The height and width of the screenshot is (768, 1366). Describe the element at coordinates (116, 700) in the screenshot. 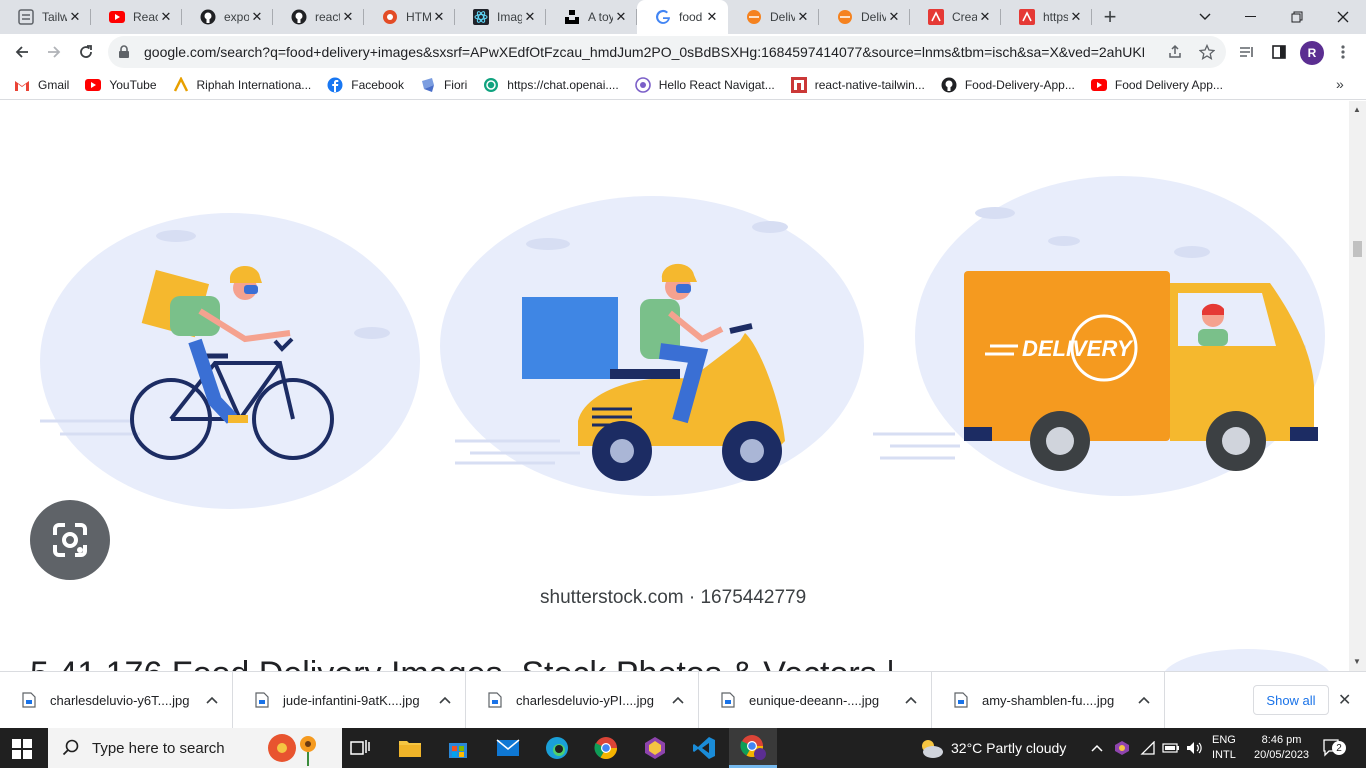

I see `download-item: charlesdeluvio-y6T....jpg` at that location.